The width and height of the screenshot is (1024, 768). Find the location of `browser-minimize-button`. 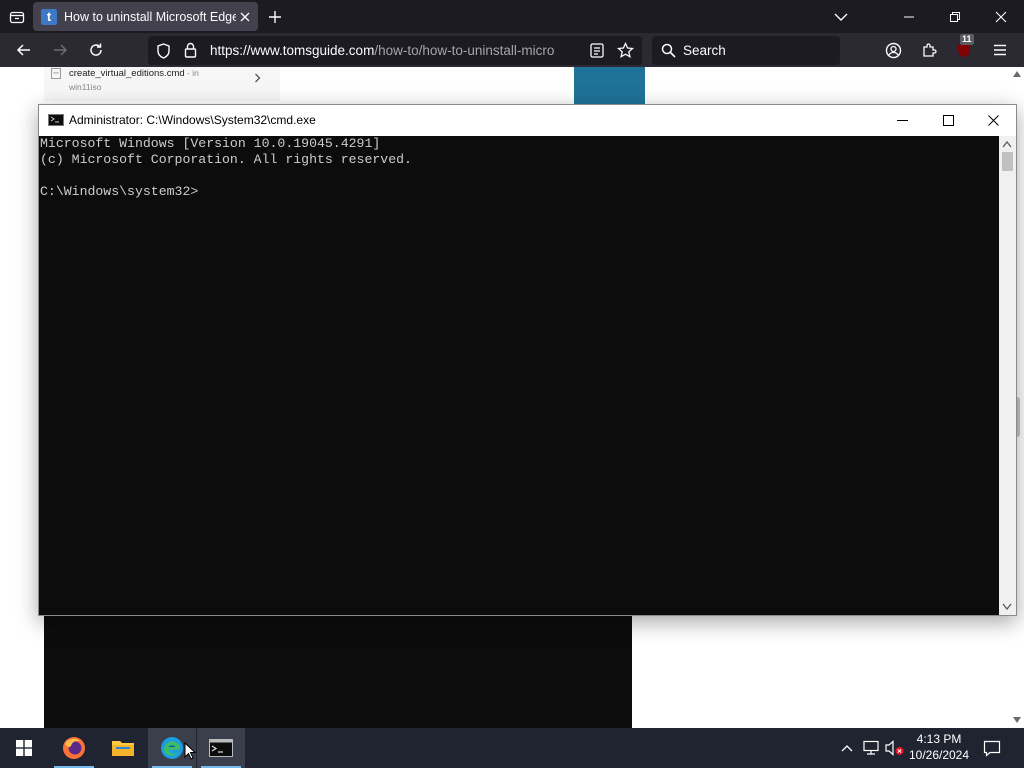

browser-minimize-button is located at coordinates (909, 16).